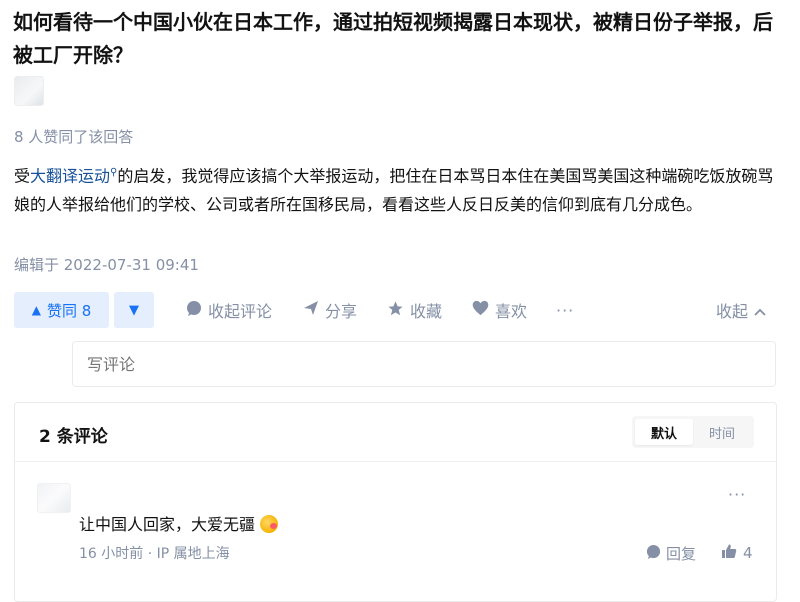  What do you see at coordinates (54, 498) in the screenshot?
I see `commenter-avatar` at bounding box center [54, 498].